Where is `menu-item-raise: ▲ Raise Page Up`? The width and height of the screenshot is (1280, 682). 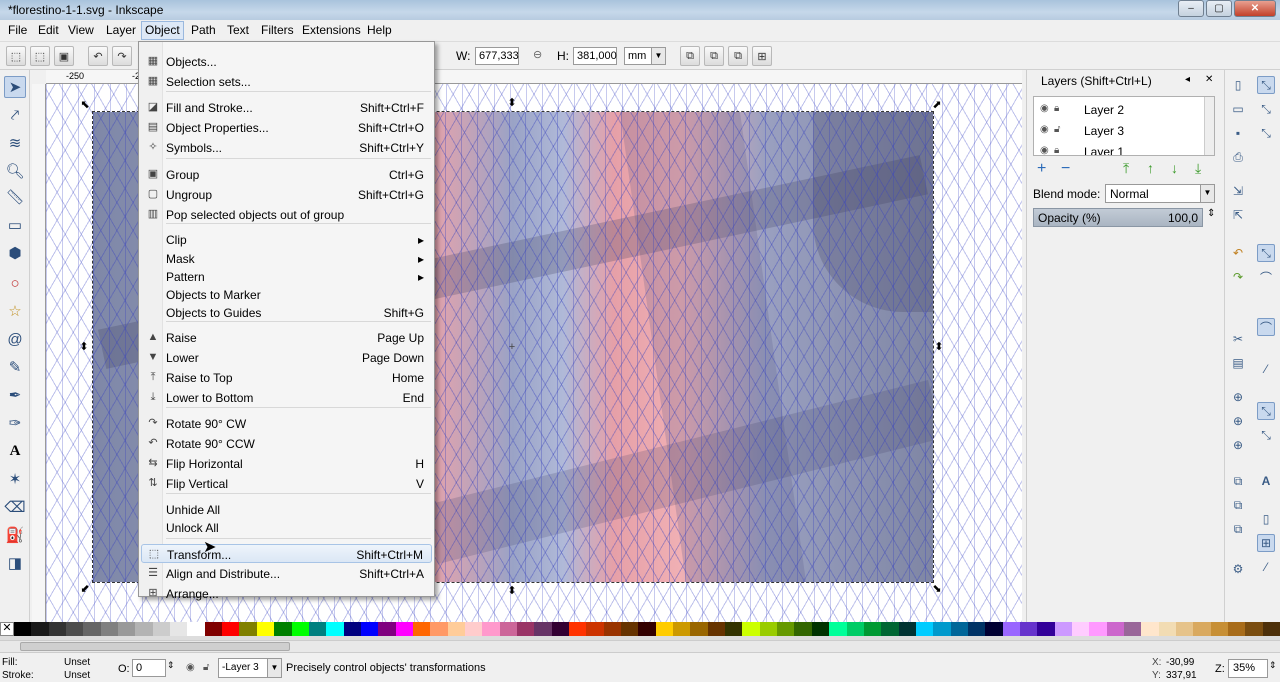 menu-item-raise: ▲ Raise Page Up is located at coordinates (286, 337).